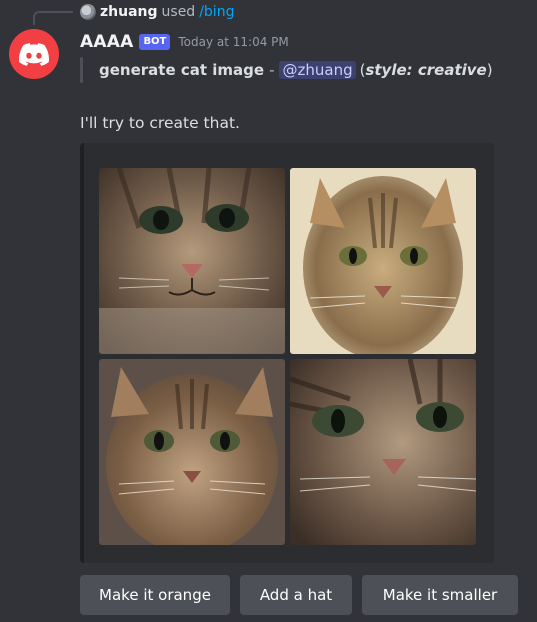  Describe the element at coordinates (34, 54) in the screenshot. I see `discord-logo-icon` at that location.